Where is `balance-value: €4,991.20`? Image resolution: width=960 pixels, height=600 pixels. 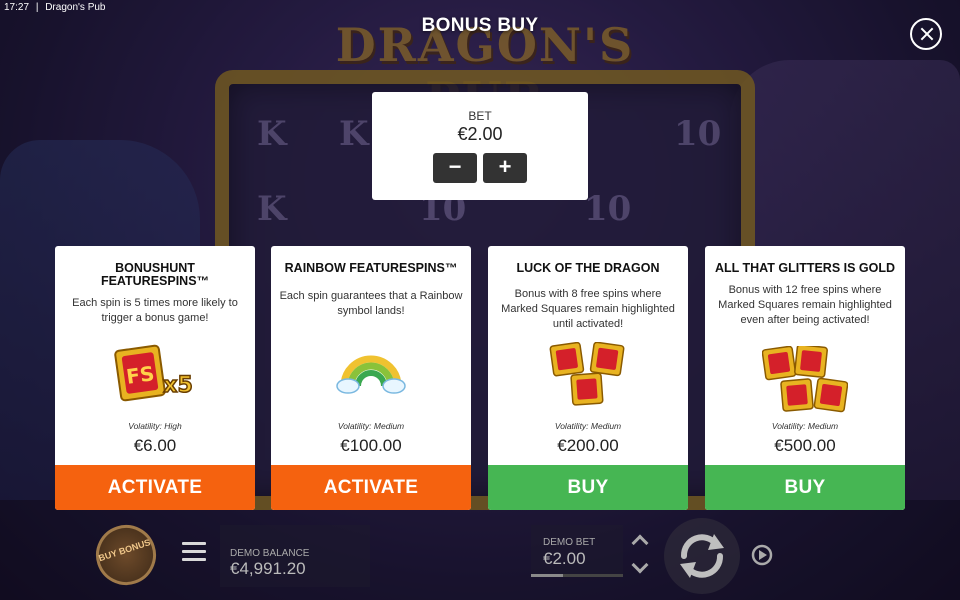
balance-value: €4,991.20 is located at coordinates (268, 568).